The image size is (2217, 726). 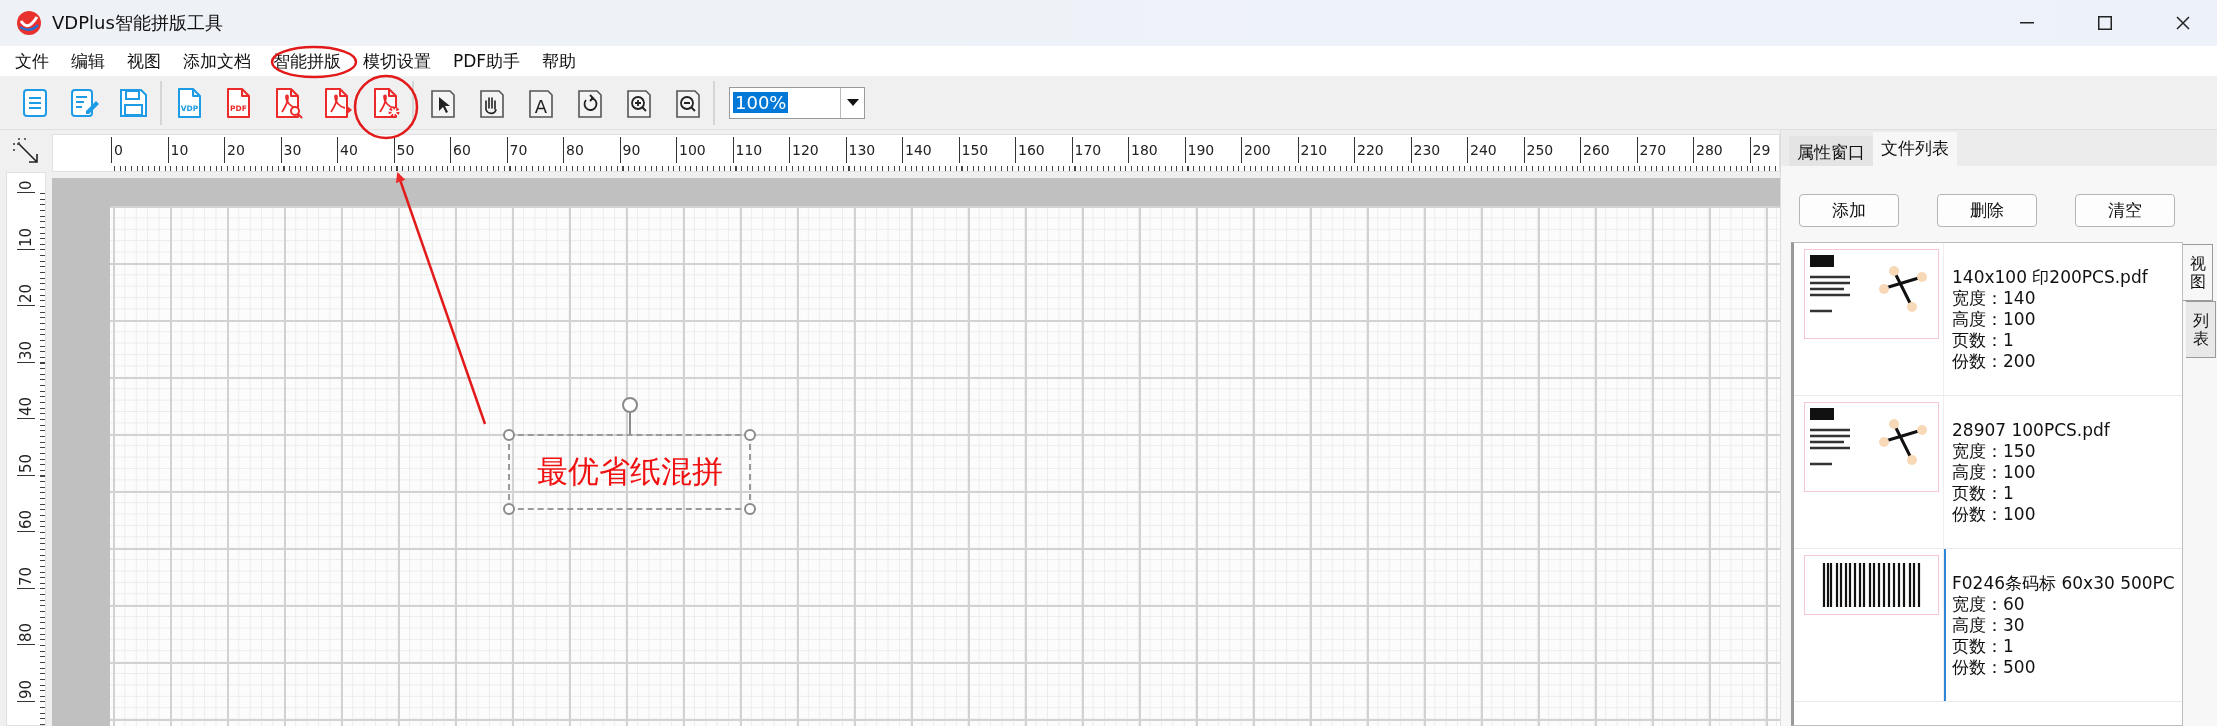 I want to click on menu-item: 模切设置, so click(x=397, y=61).